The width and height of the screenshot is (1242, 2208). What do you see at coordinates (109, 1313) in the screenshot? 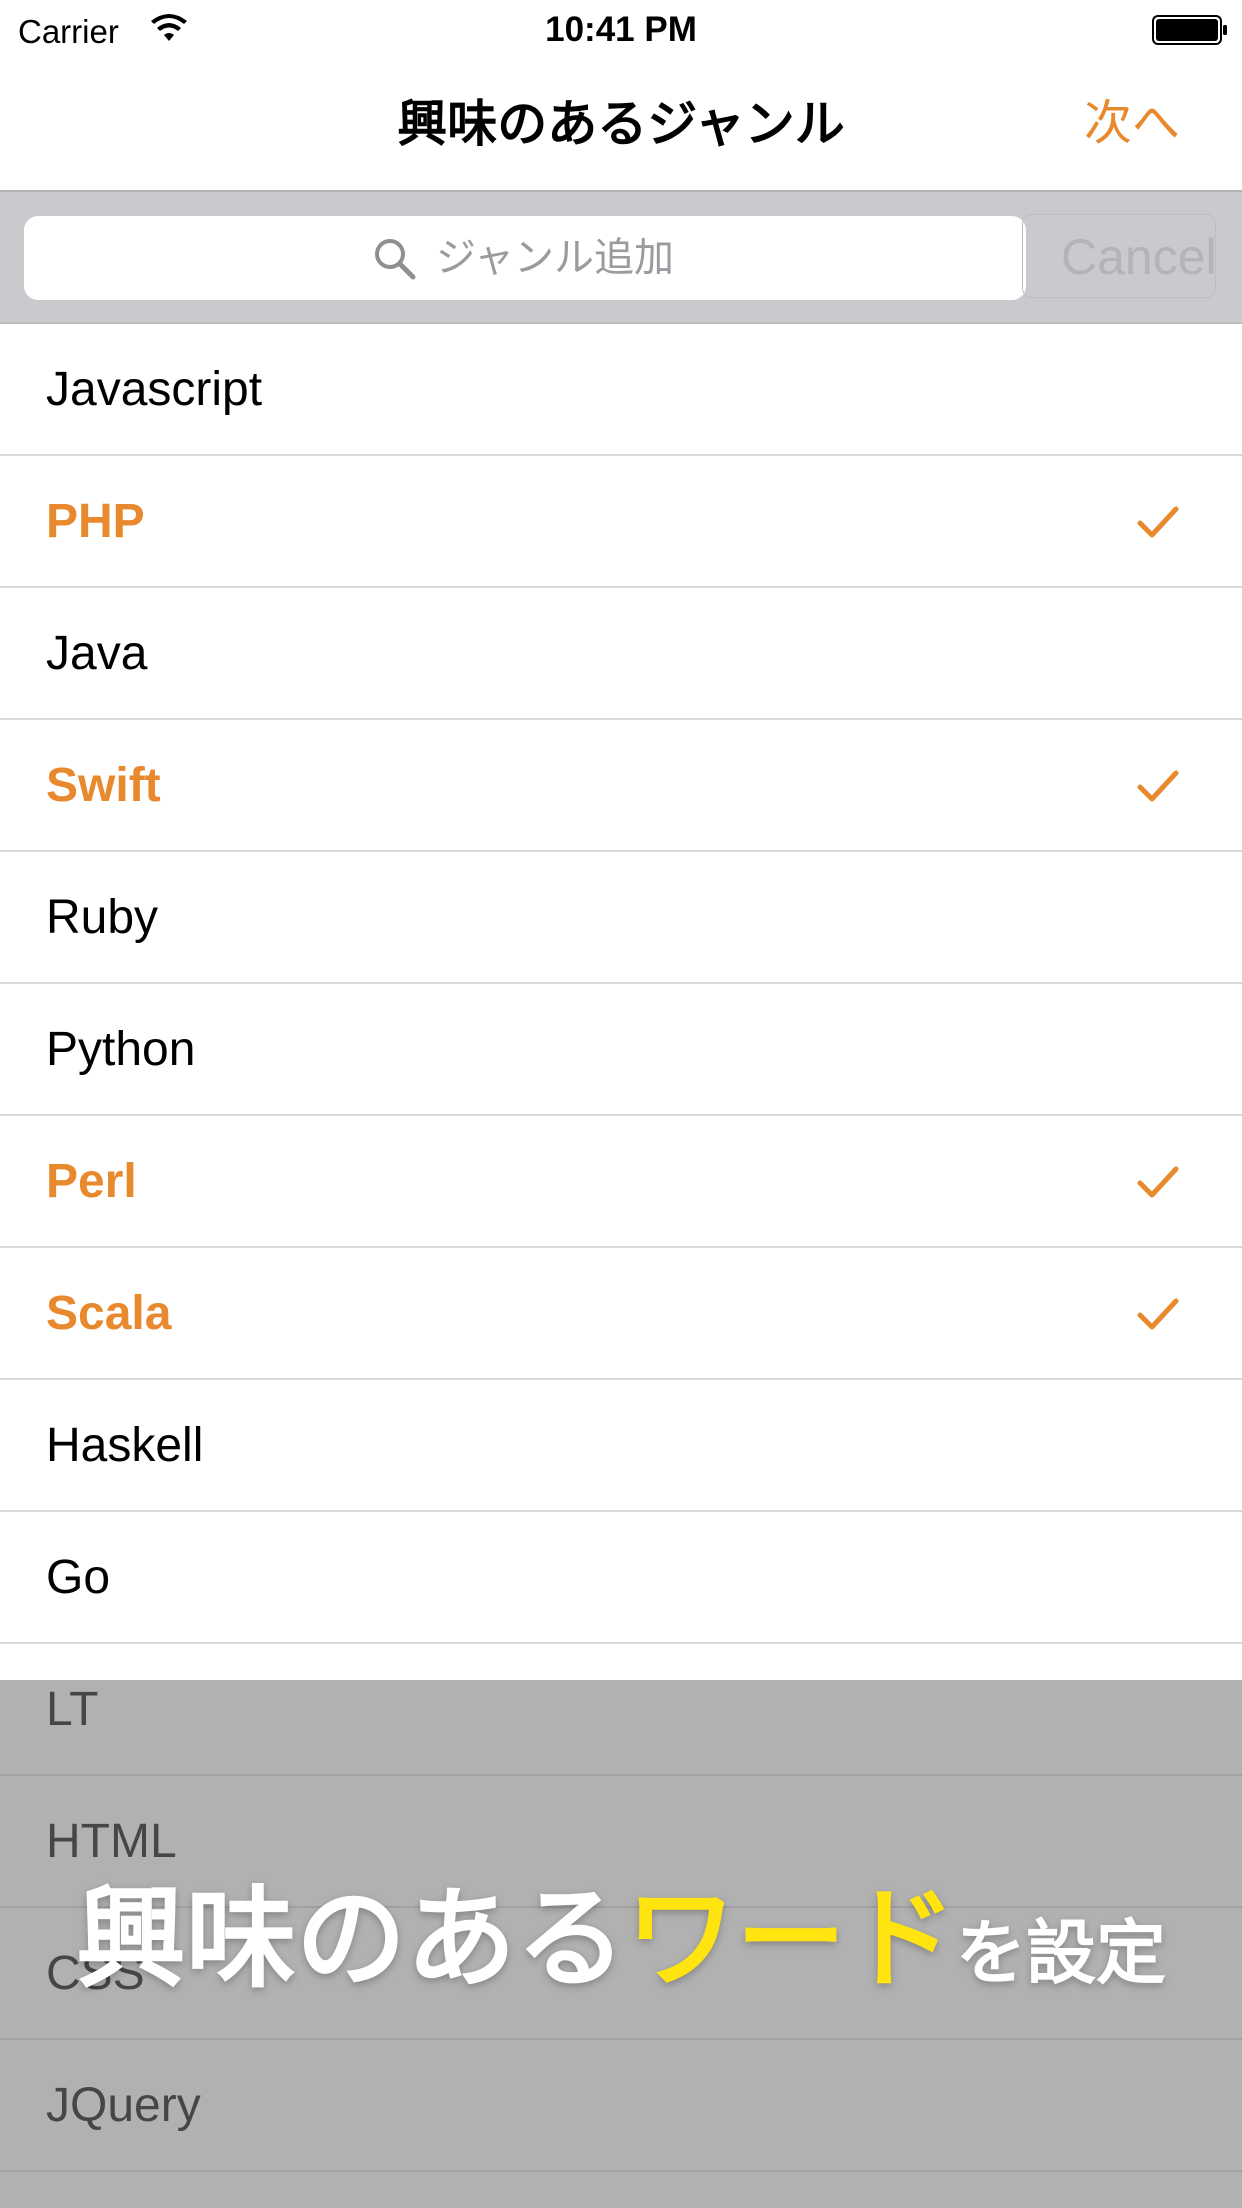
I see `list-item-label: Scala` at bounding box center [109, 1313].